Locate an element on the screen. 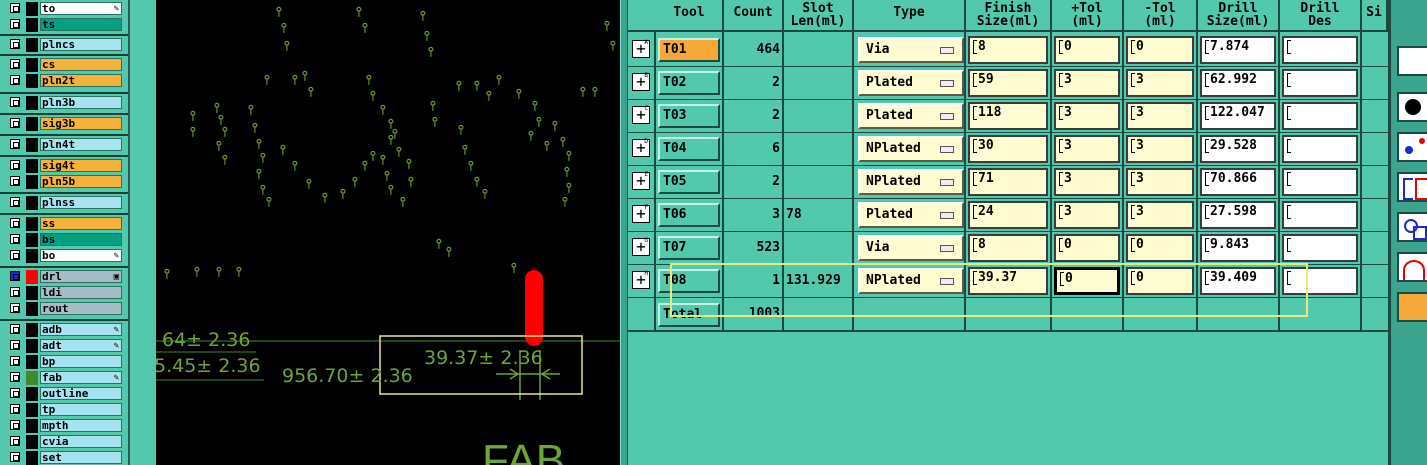  layer-row-tp: tp is located at coordinates (64, 410).